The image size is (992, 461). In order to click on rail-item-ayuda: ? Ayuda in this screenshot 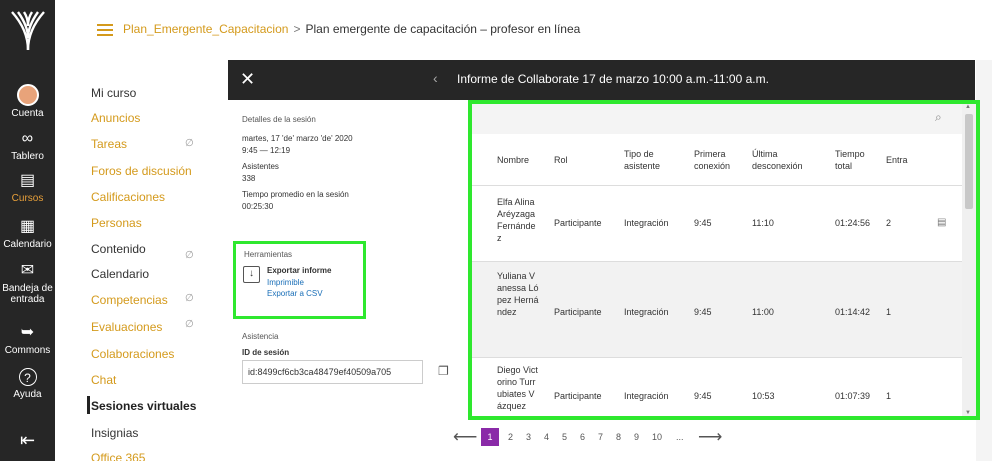, I will do `click(27, 384)`.